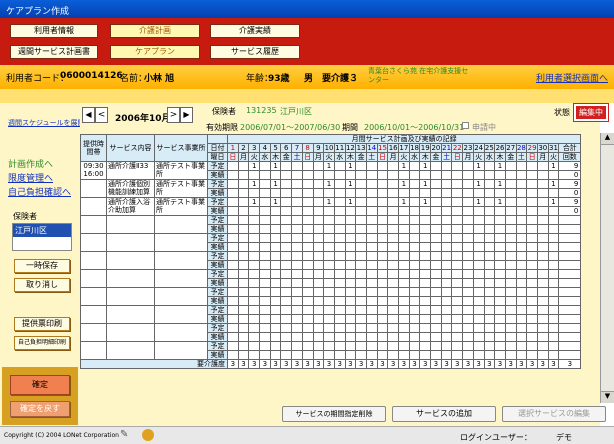 The height and width of the screenshot is (444, 614). I want to click on table-row: 09:30 16:00 通所介護Ⅱ33 通所テスト事業所 予定 1 1 1 1 1 1 1 1 1 9, so click(331, 170).